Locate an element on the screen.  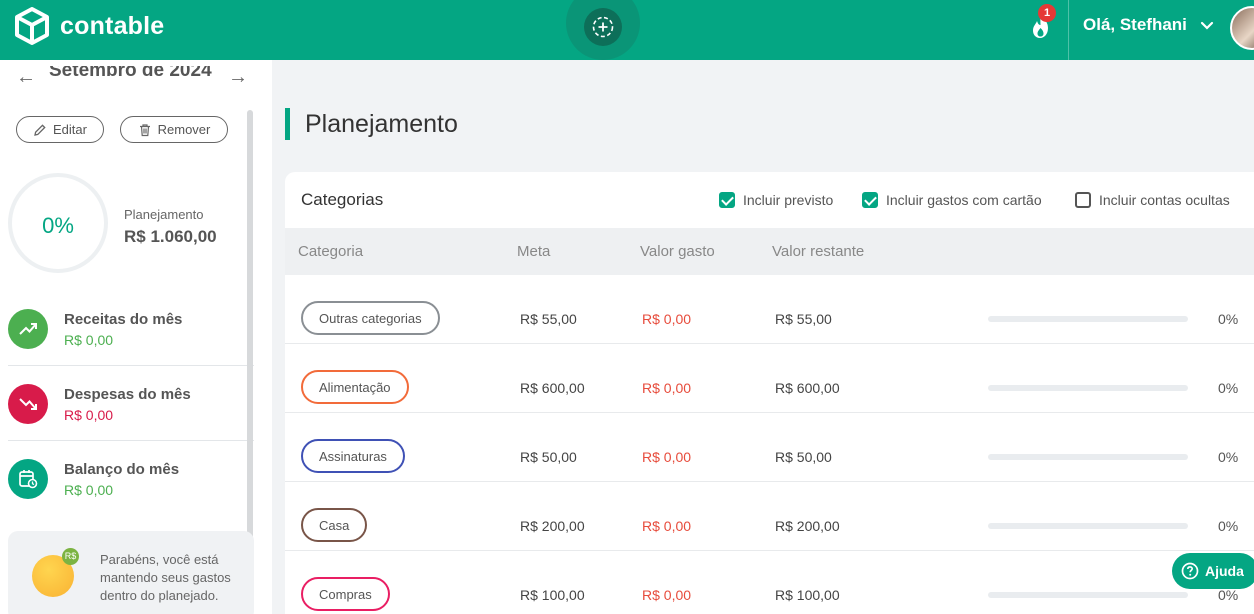
title-accent is located at coordinates (287, 124).